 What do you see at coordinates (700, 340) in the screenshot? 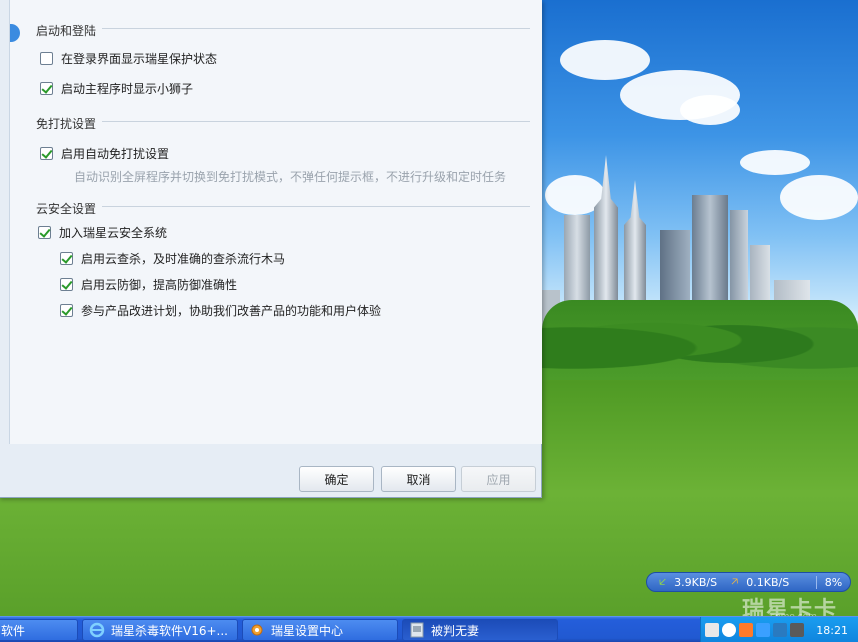
I see `tree-line` at bounding box center [700, 340].